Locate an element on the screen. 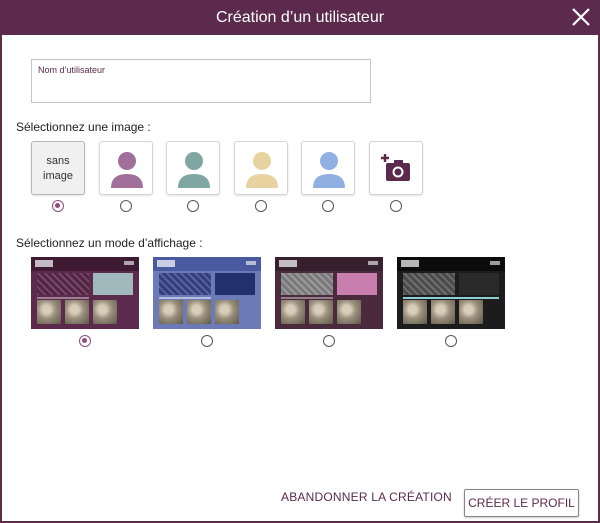 The width and height of the screenshot is (600, 523). user-avatar-blue-icon is located at coordinates (329, 170).